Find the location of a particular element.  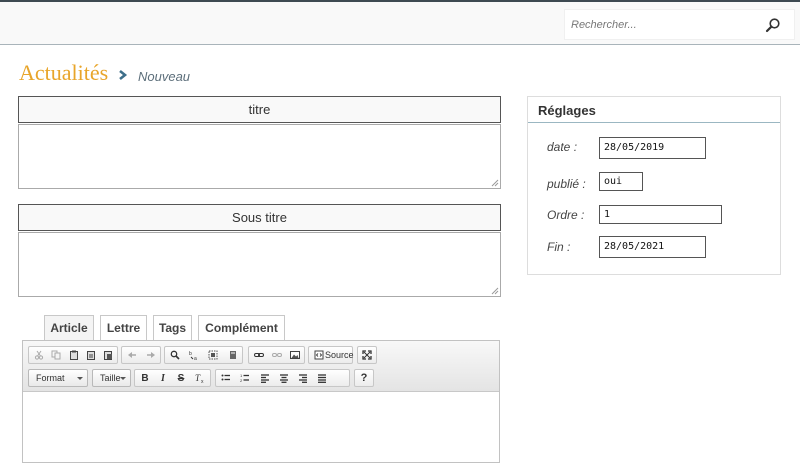

published-label: publié : is located at coordinates (566, 184).